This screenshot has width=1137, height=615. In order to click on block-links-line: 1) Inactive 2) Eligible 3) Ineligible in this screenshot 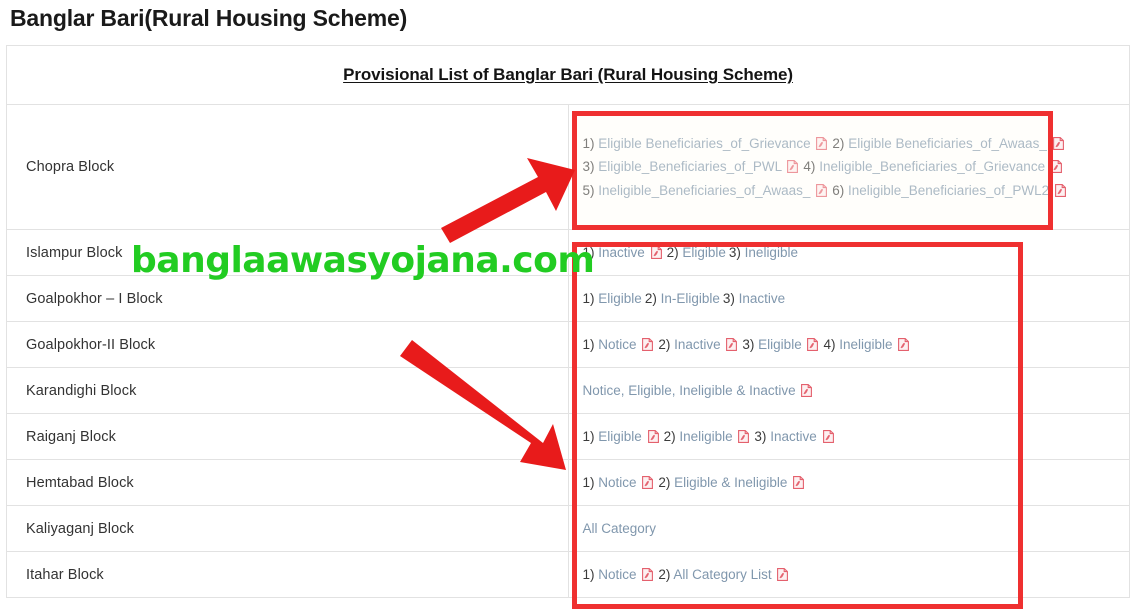, I will do `click(851, 253)`.